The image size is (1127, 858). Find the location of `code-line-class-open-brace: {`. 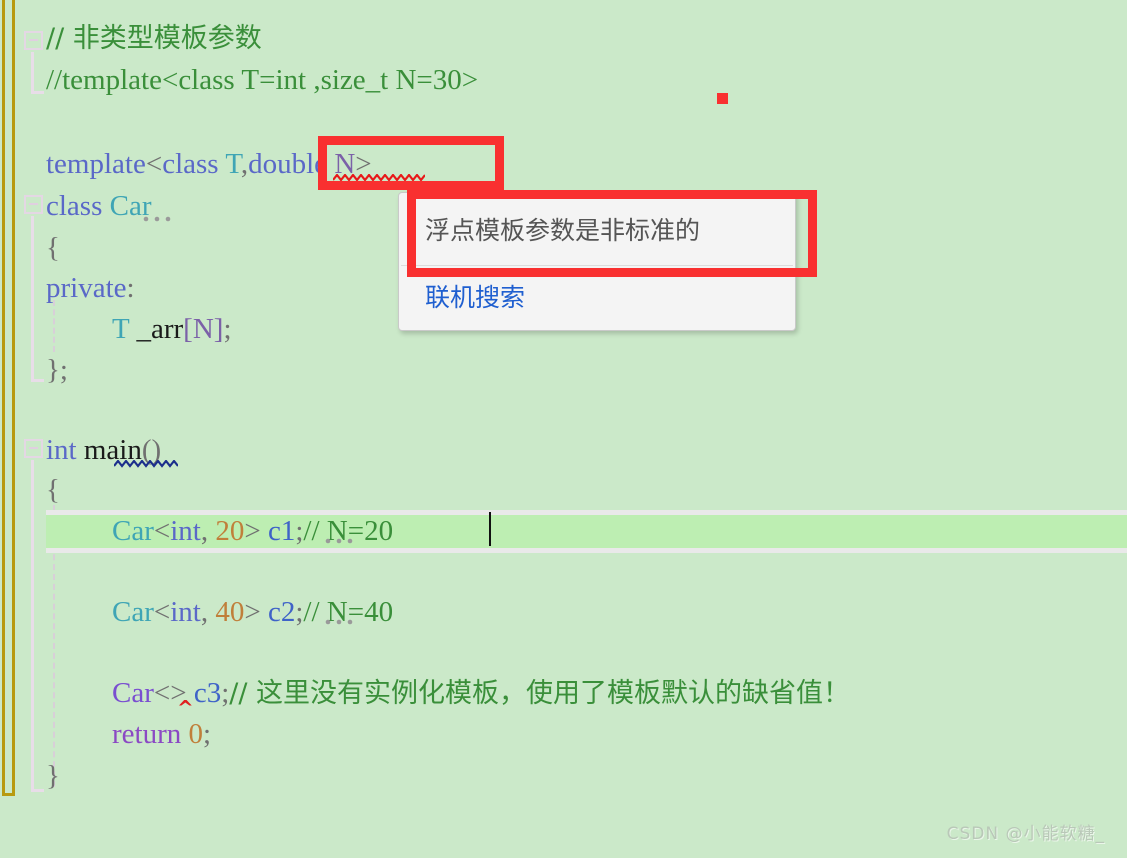

code-line-class-open-brace: { is located at coordinates (53, 248).